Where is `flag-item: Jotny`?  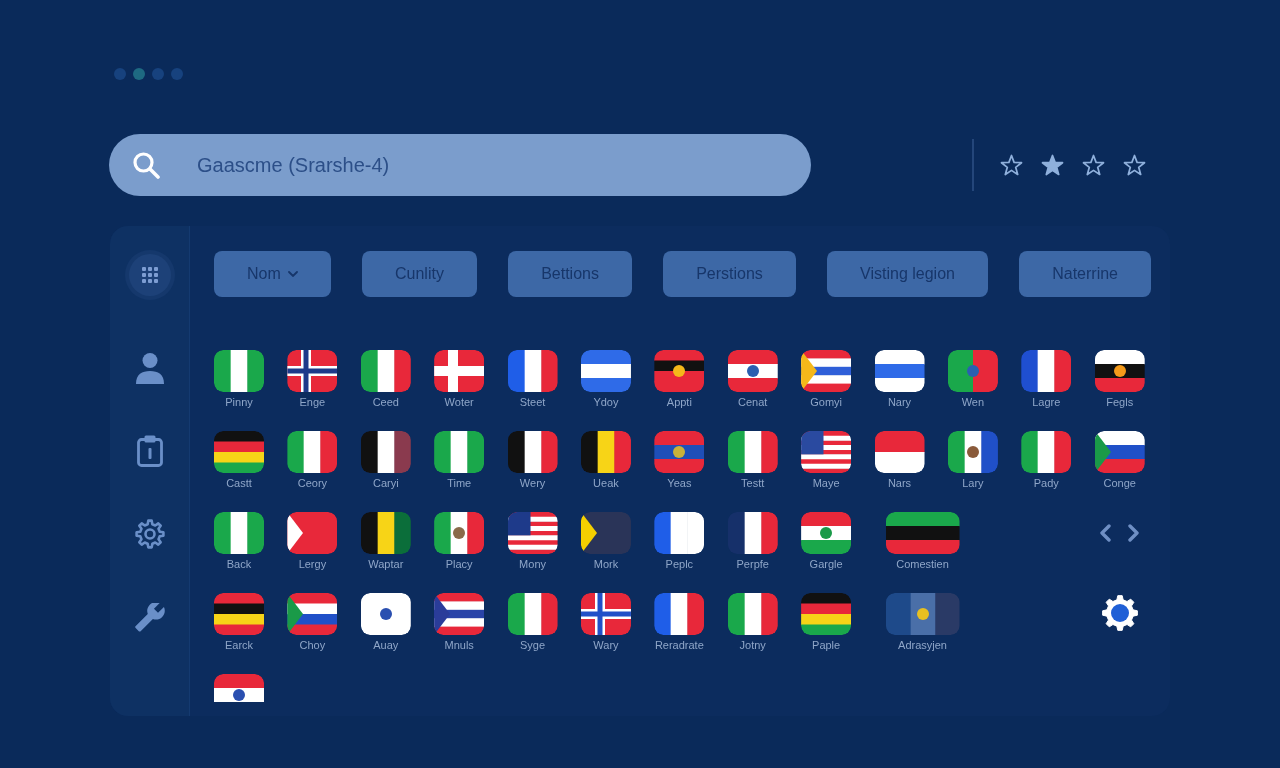
flag-item: Jotny is located at coordinates (752, 622).